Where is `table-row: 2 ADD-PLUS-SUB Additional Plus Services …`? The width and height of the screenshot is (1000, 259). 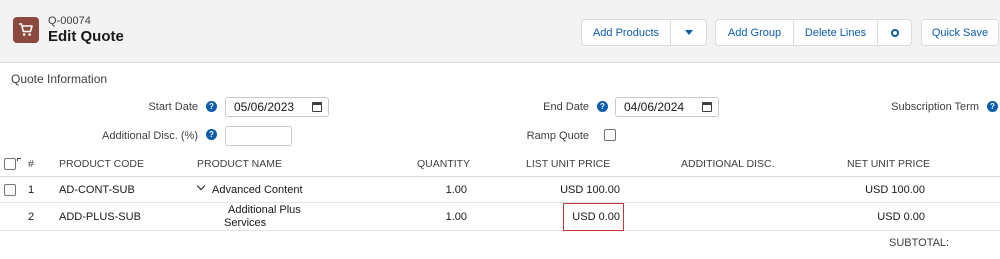 table-row: 2 ADD-PLUS-SUB Additional Plus Services … is located at coordinates (500, 217).